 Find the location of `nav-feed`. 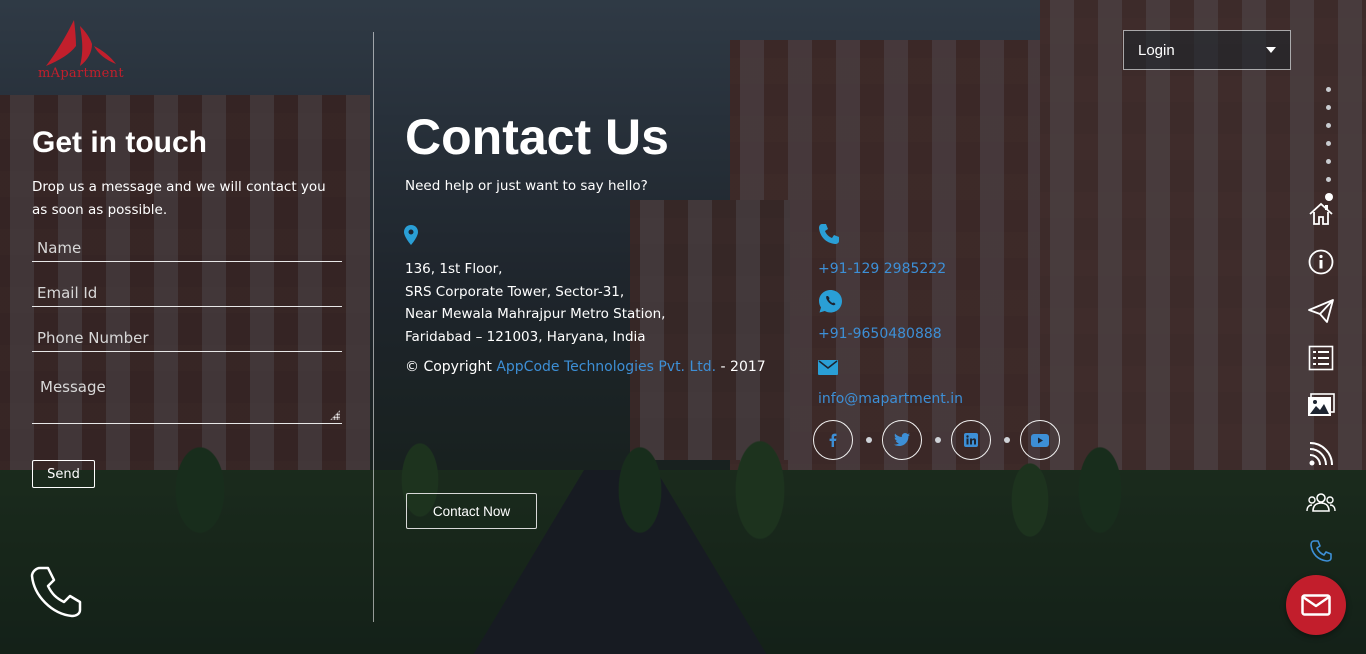

nav-feed is located at coordinates (1321, 454).